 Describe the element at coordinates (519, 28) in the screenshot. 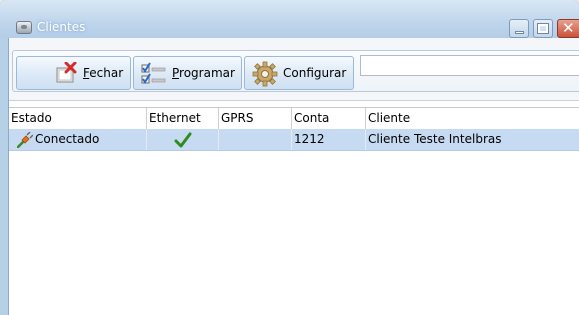

I see `minimize-button` at that location.